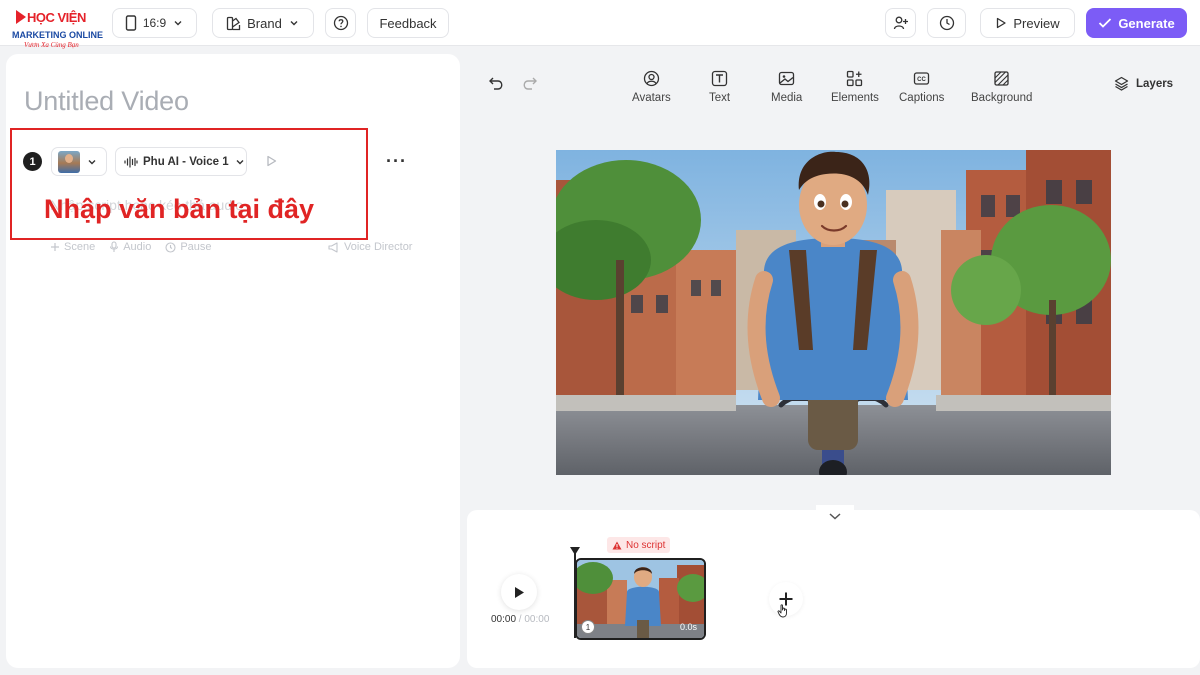  I want to click on media-tool: Media, so click(786, 87).